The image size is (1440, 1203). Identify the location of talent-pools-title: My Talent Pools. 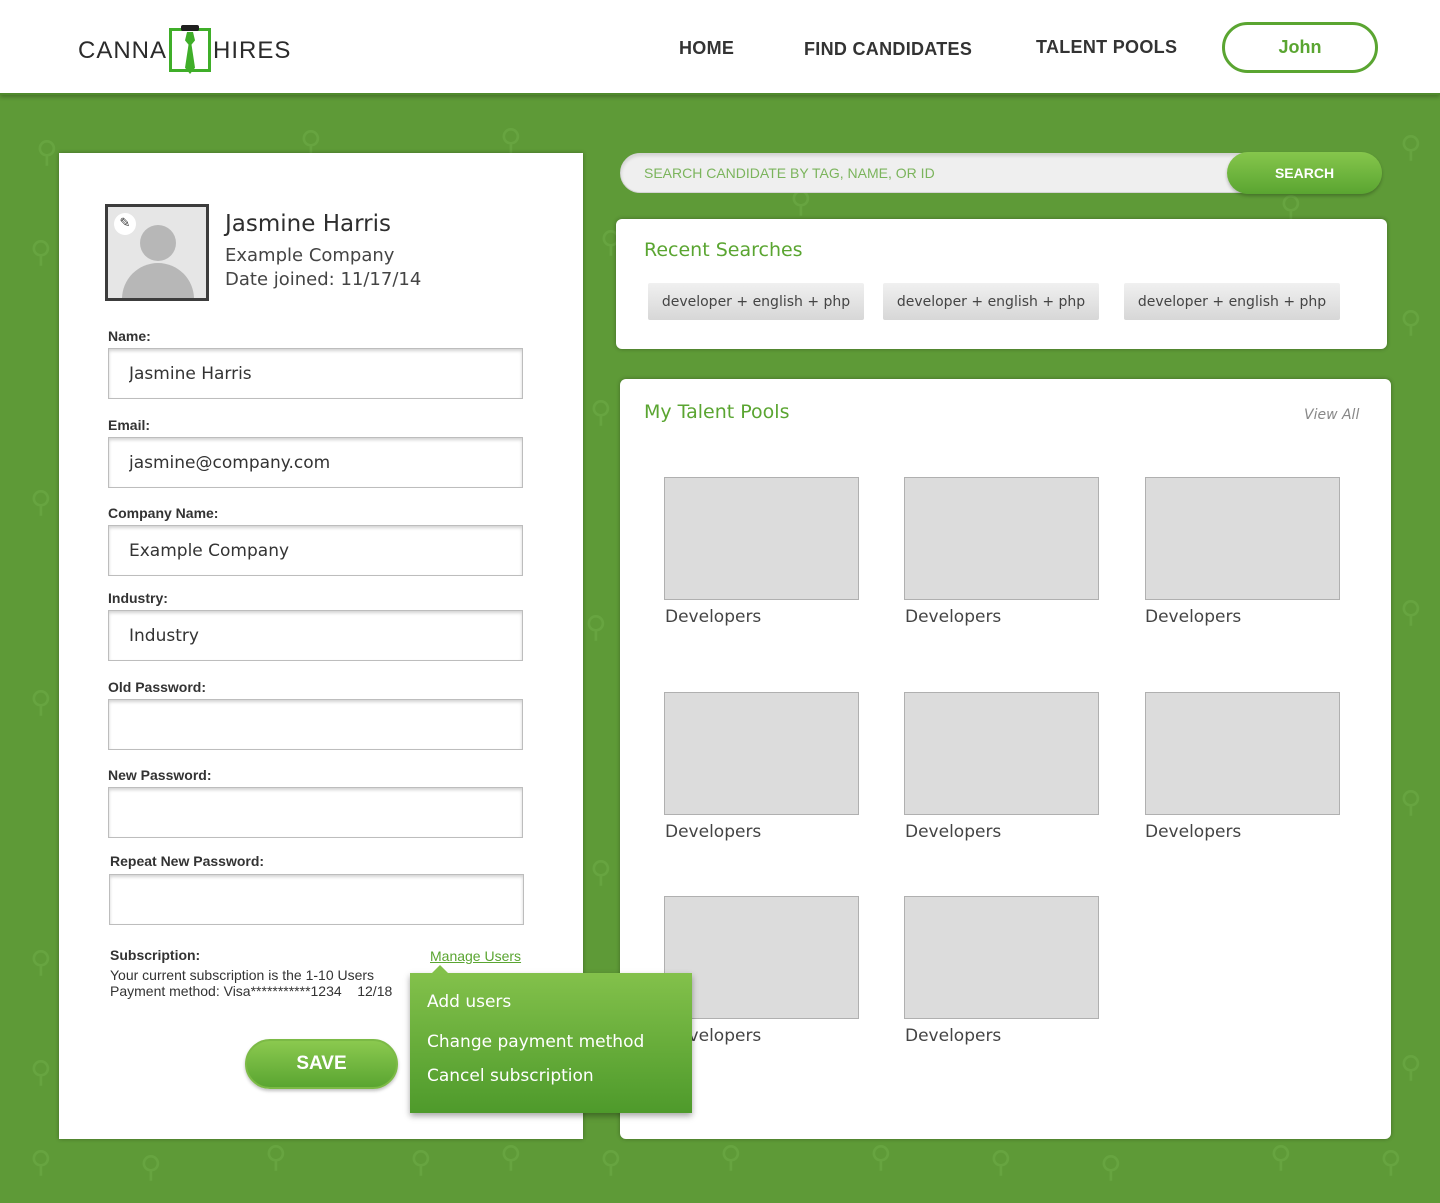
(717, 412).